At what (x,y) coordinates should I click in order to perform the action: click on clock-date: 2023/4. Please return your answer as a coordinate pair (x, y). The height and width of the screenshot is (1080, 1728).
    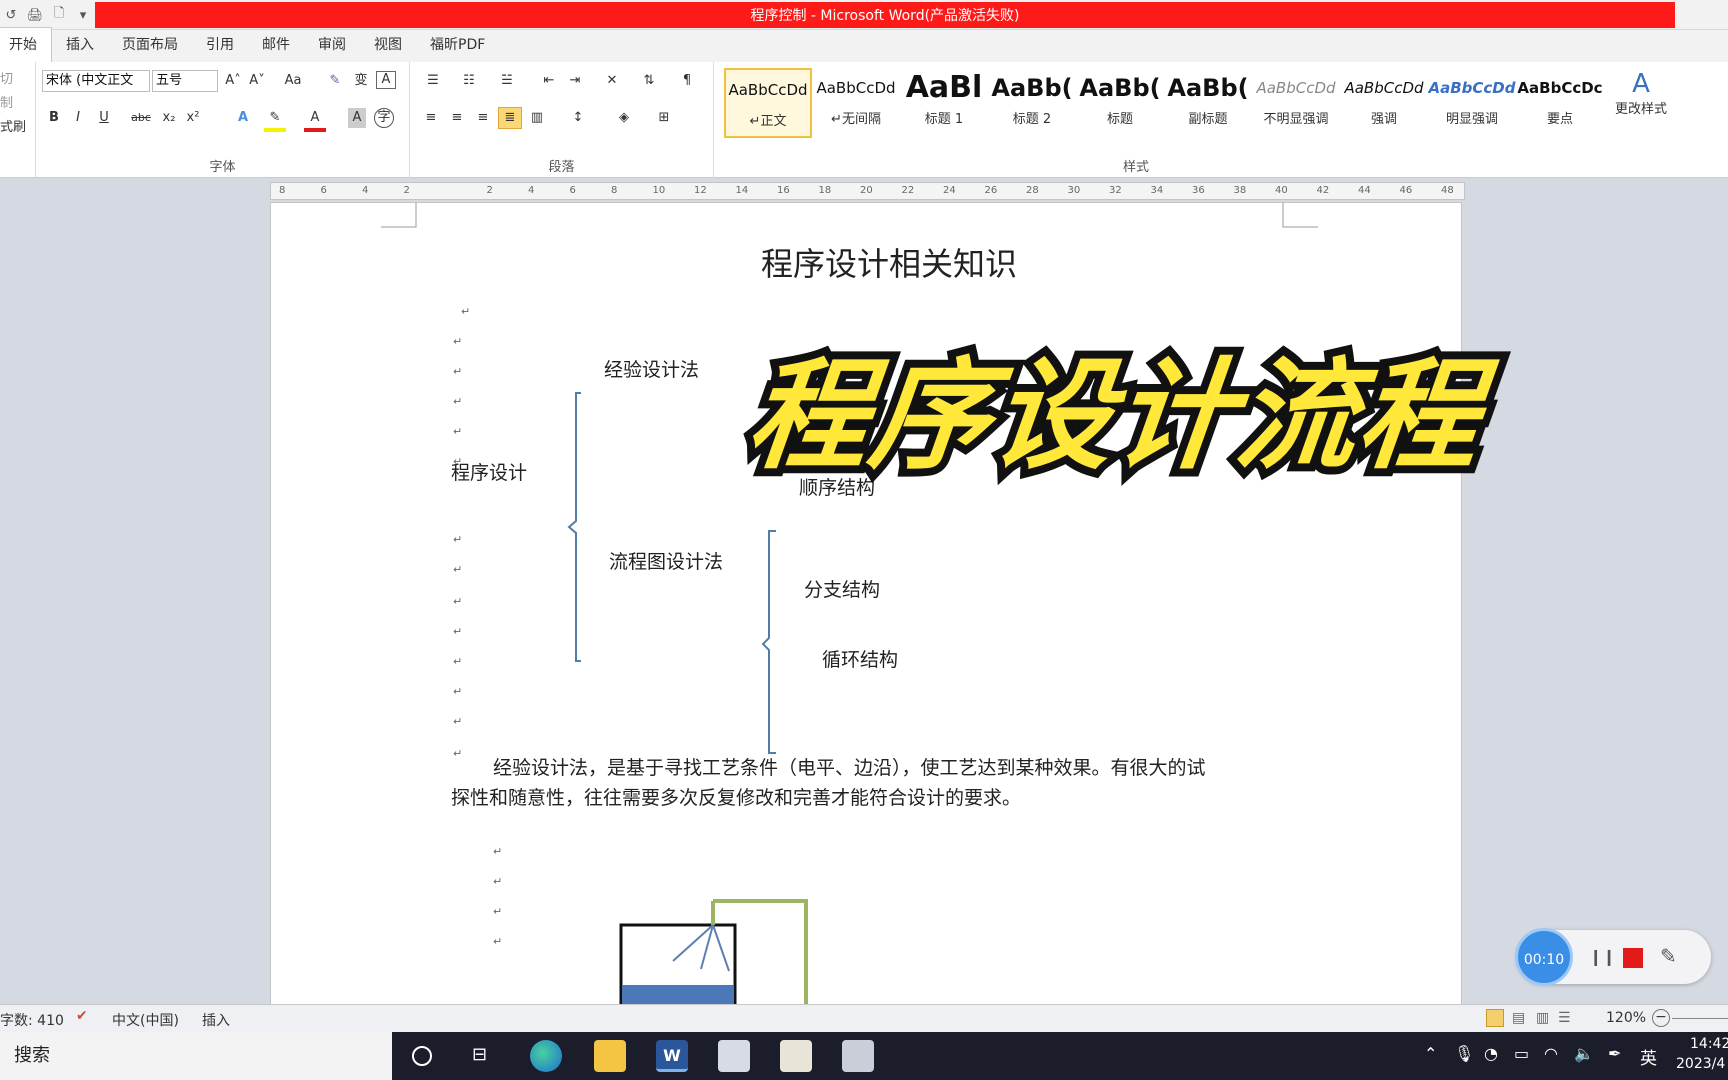
    Looking at the image, I should click on (1700, 1064).